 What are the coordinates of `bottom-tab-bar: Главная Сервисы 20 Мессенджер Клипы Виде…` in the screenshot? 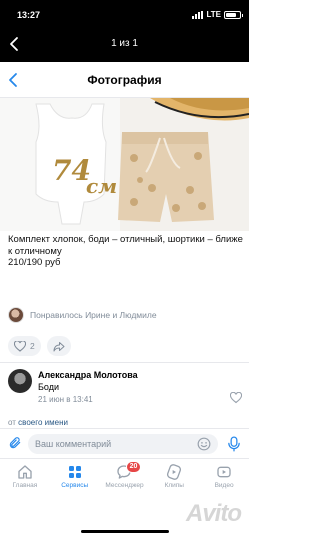 It's located at (124, 478).